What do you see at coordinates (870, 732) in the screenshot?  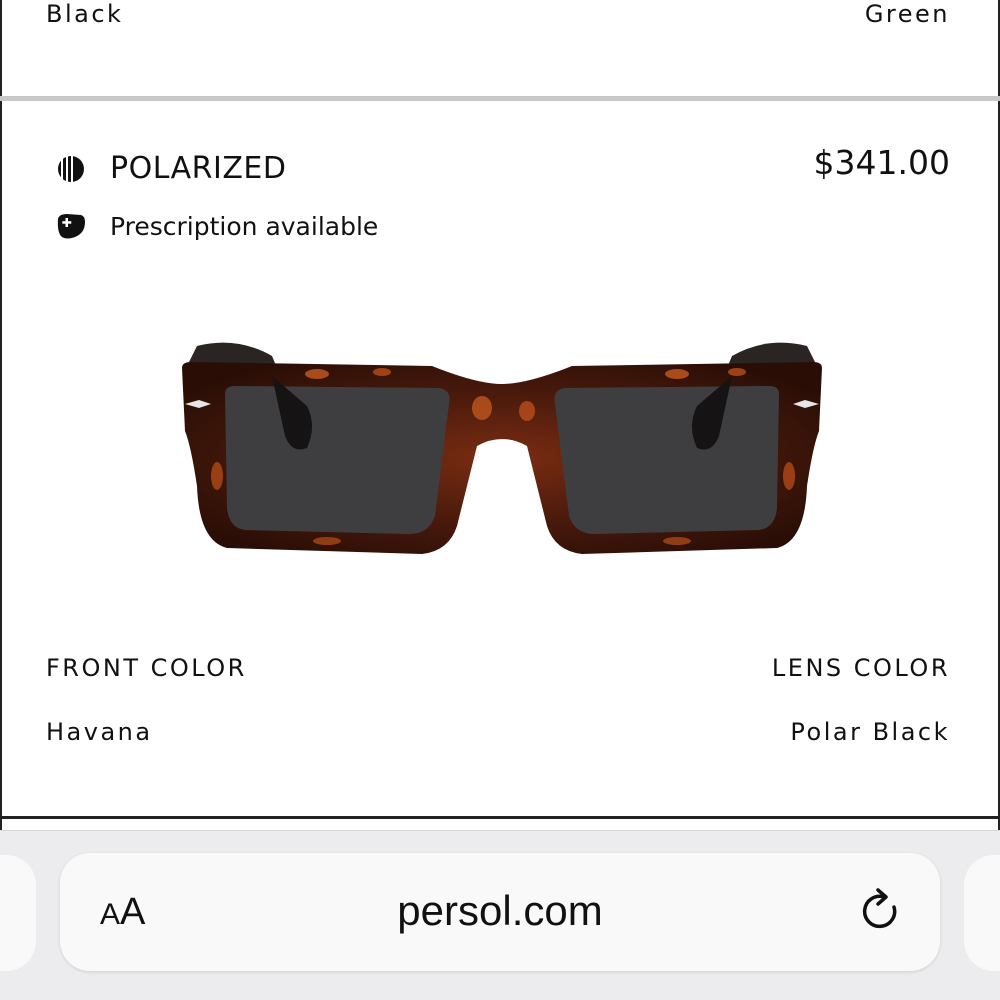 I see `lens-color-value: Polar Black` at bounding box center [870, 732].